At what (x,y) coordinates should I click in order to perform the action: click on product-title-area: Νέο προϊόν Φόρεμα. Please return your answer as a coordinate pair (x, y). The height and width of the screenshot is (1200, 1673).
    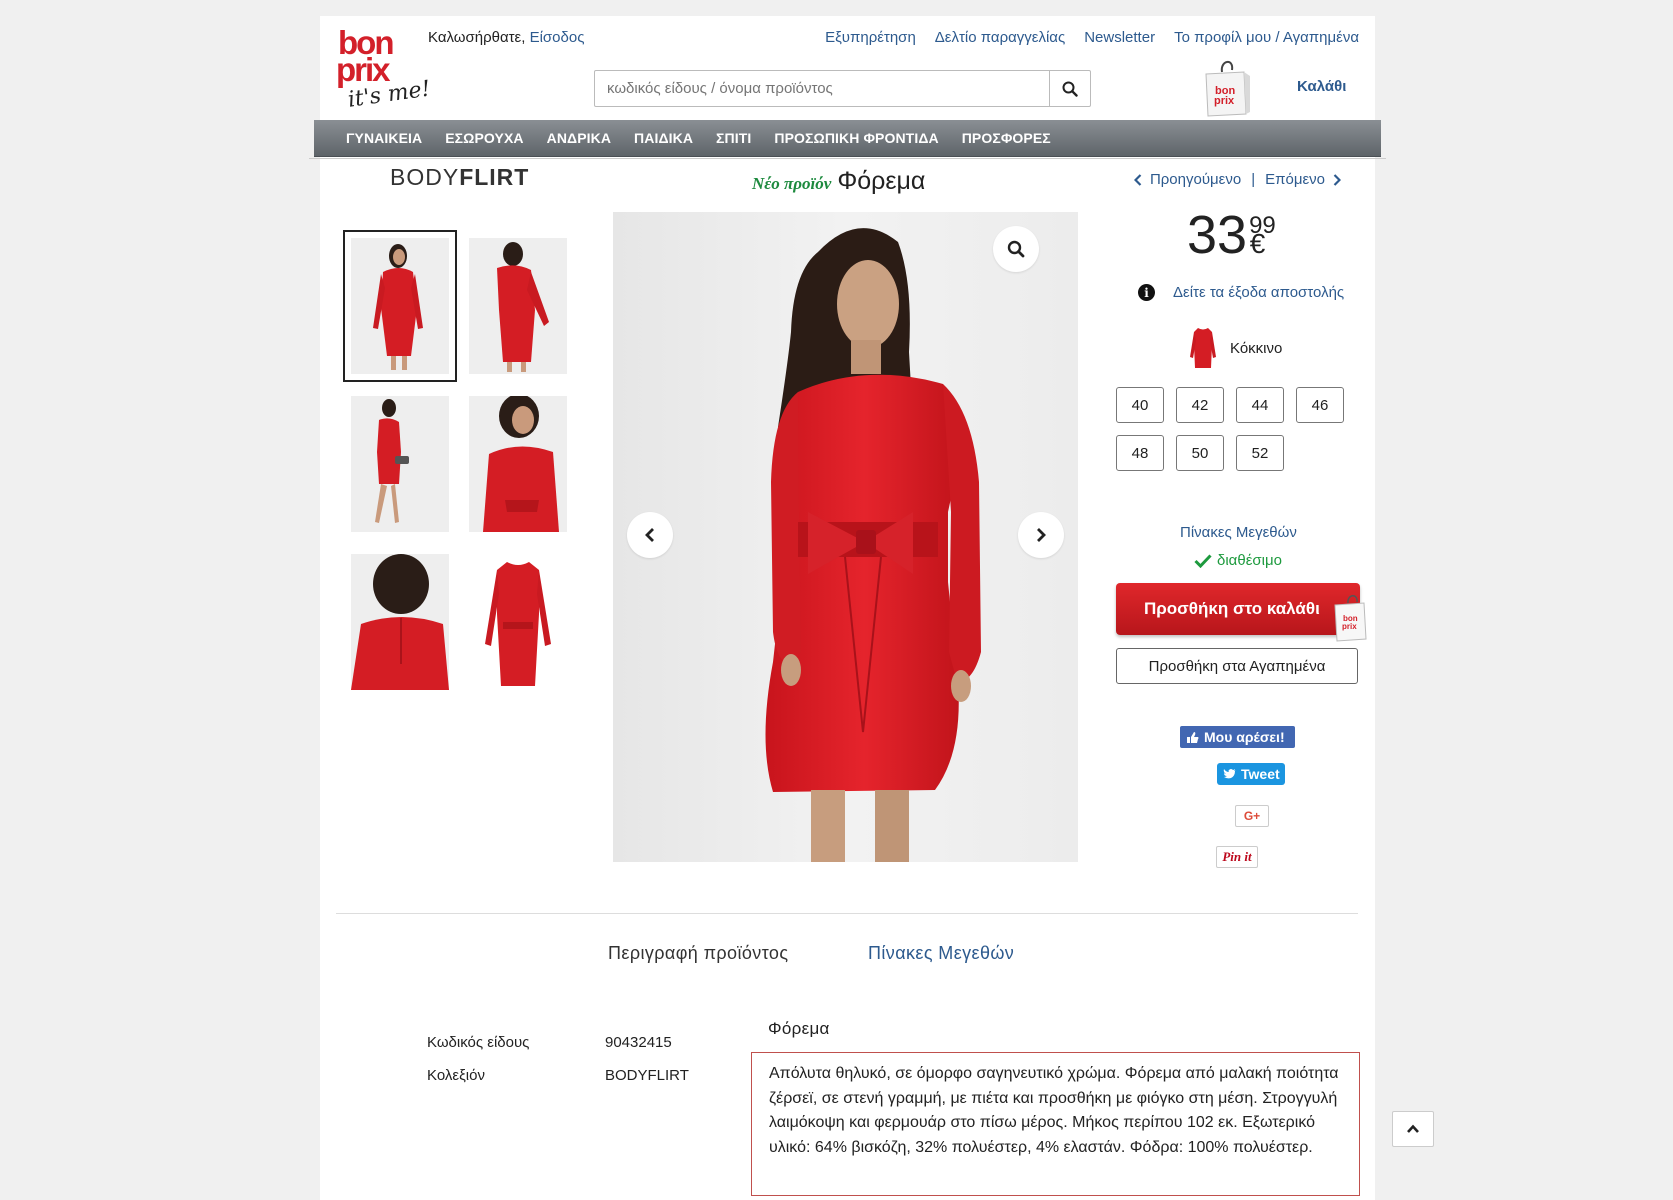
    Looking at the image, I should click on (838, 181).